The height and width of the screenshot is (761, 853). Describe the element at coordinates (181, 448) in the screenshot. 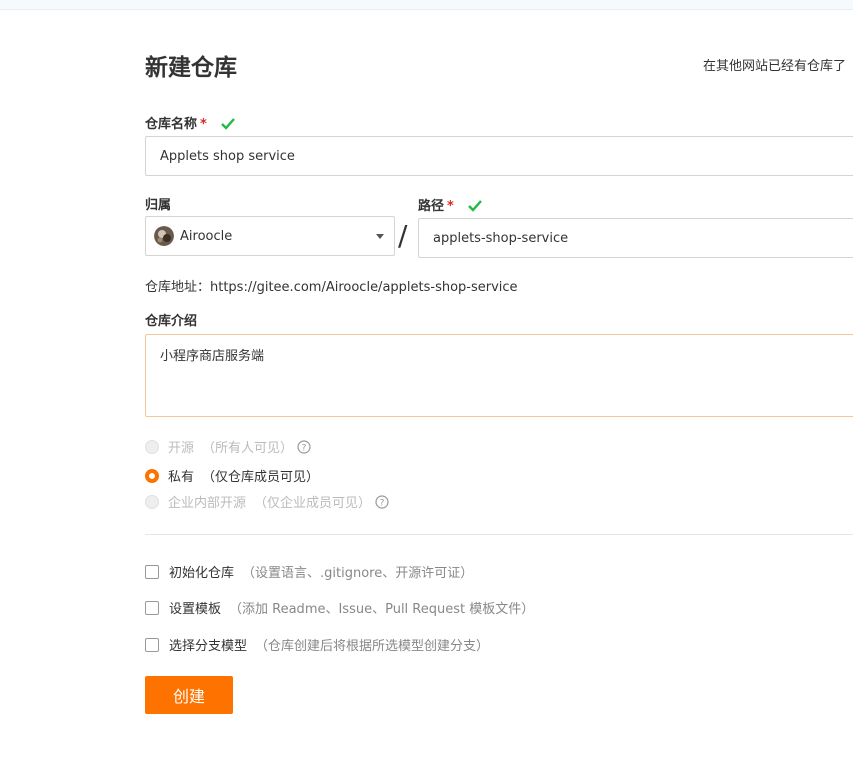

I see `visibility-public-label: 开源` at that location.